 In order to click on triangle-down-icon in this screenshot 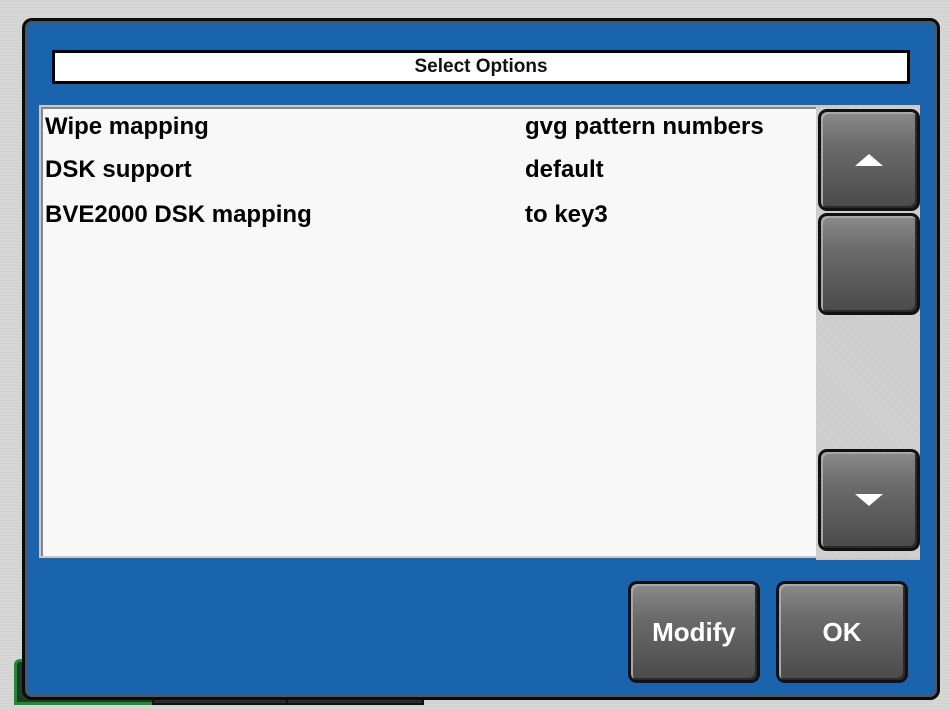, I will do `click(869, 500)`.